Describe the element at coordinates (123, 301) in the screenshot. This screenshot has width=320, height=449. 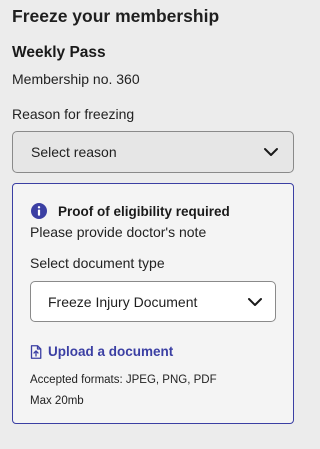
I see `document-type-value: Freeze Injury Document` at that location.